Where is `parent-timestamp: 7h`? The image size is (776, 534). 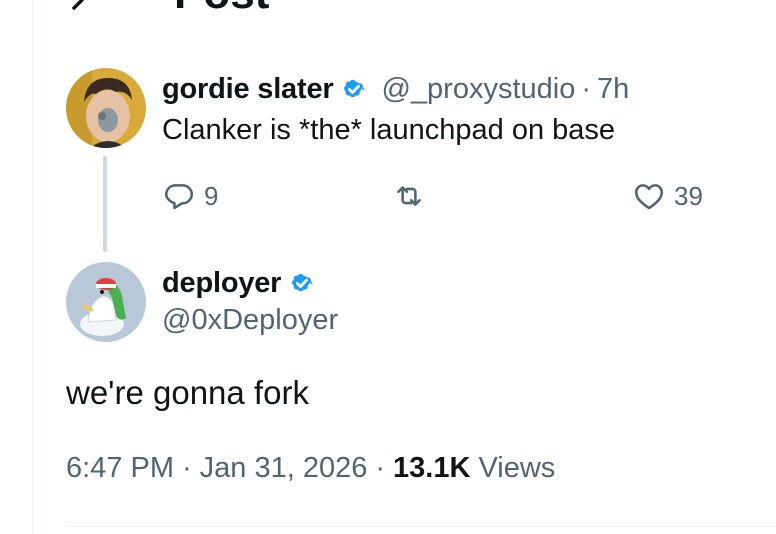
parent-timestamp: 7h is located at coordinates (613, 89).